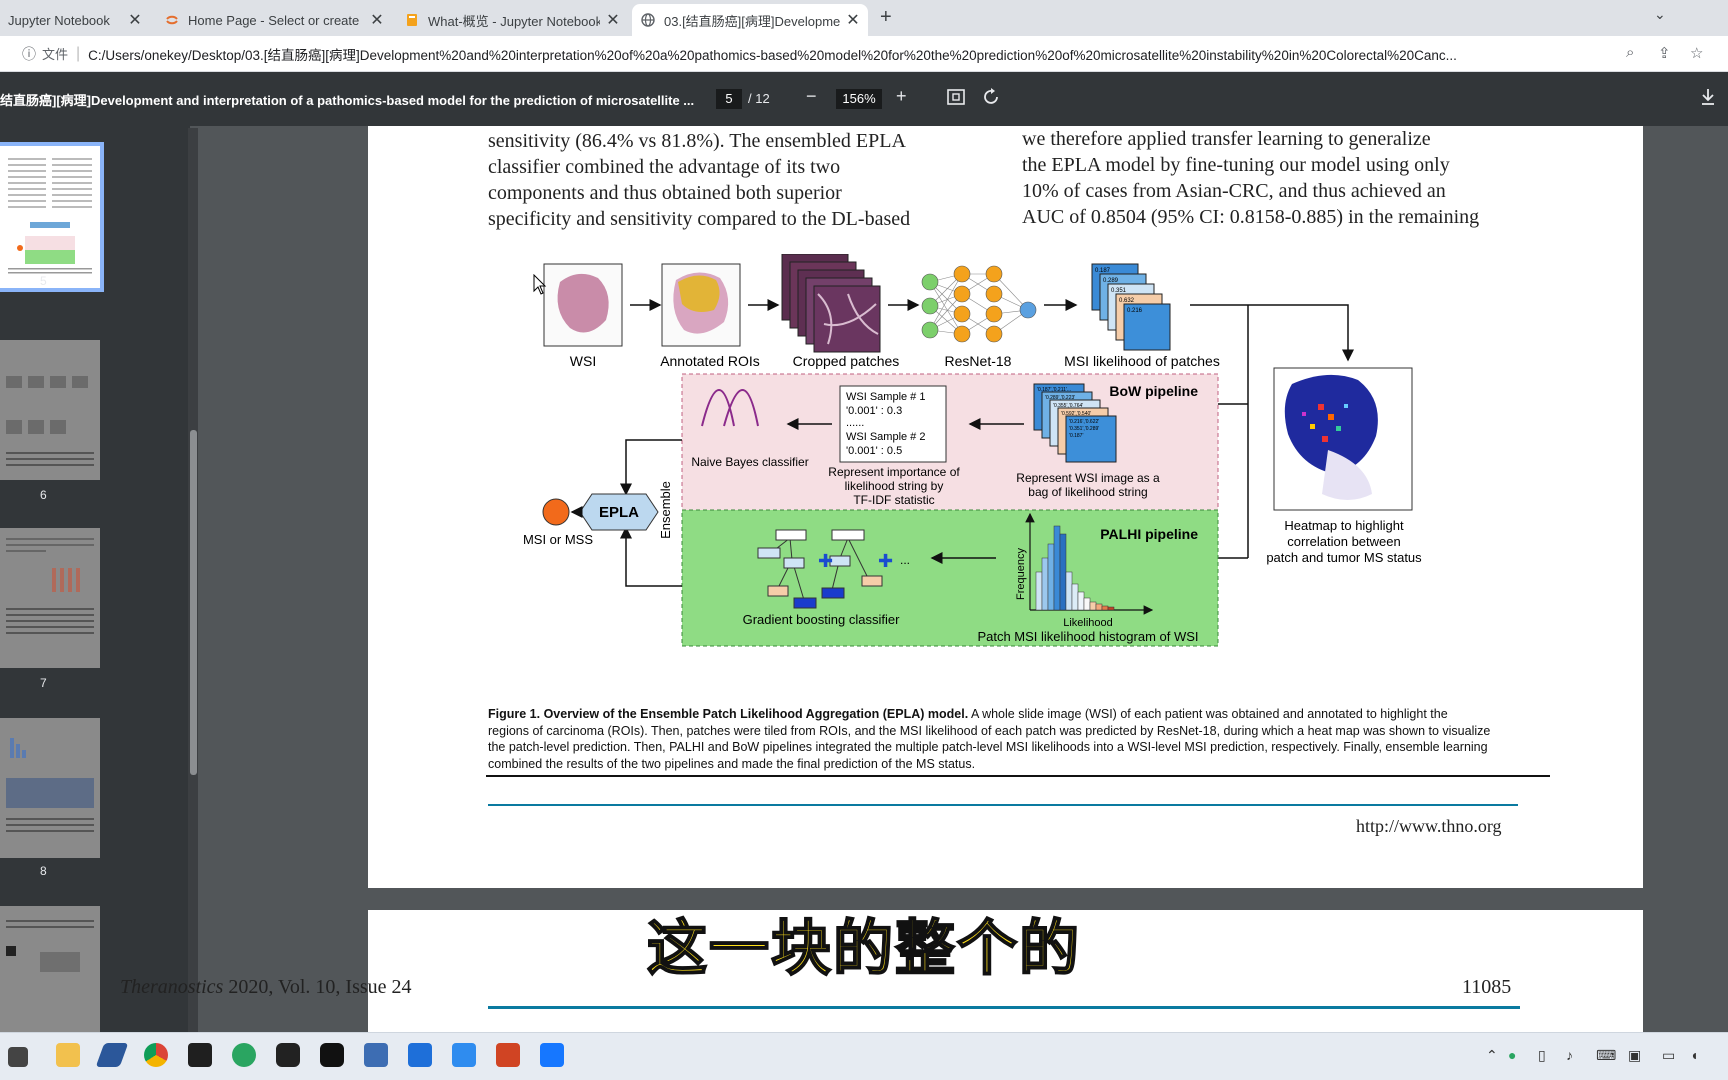 The height and width of the screenshot is (1080, 1728). Describe the element at coordinates (244, 1055) in the screenshot. I see `wechat-icon` at that location.